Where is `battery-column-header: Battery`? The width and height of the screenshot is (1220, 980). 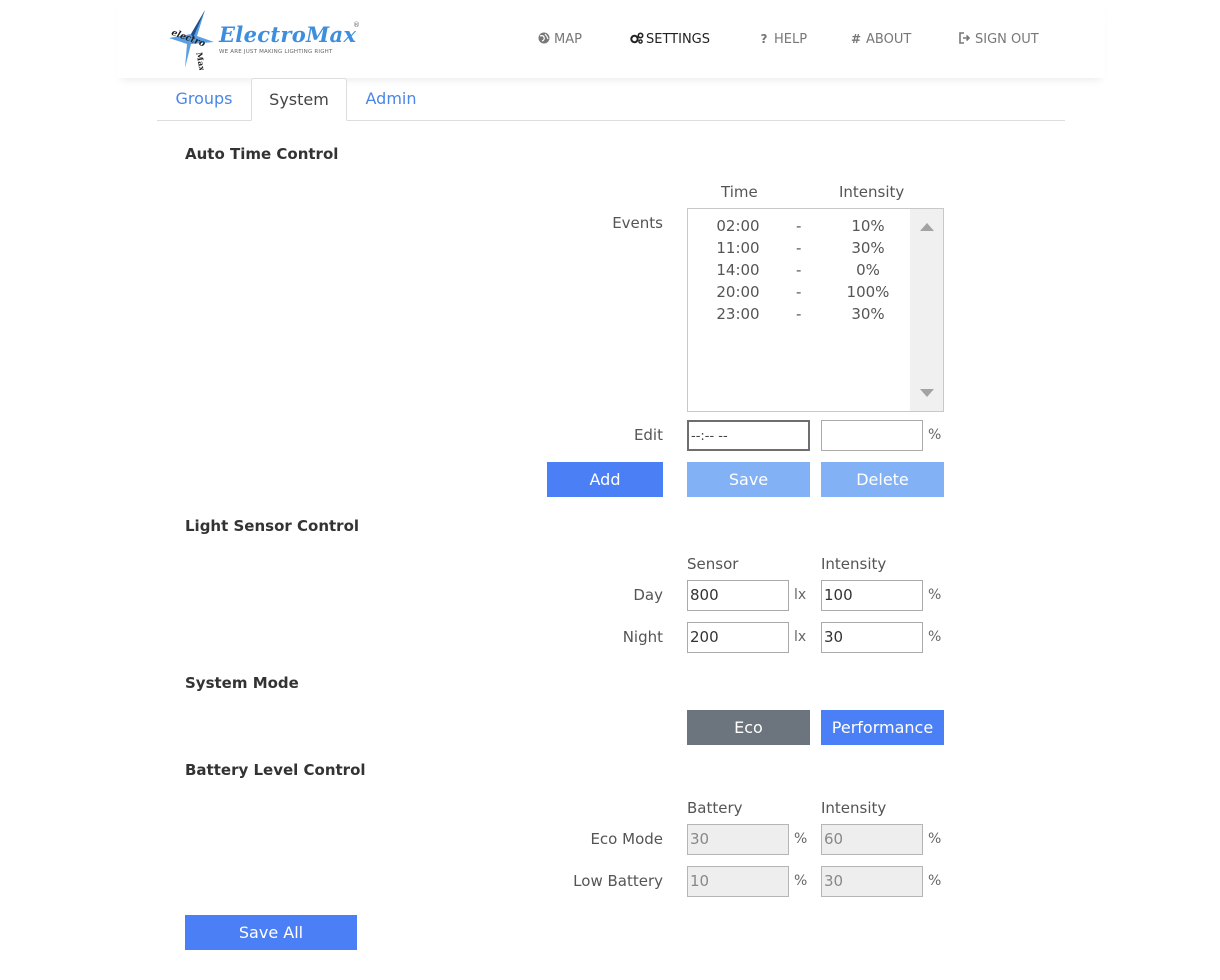 battery-column-header: Battery is located at coordinates (715, 808).